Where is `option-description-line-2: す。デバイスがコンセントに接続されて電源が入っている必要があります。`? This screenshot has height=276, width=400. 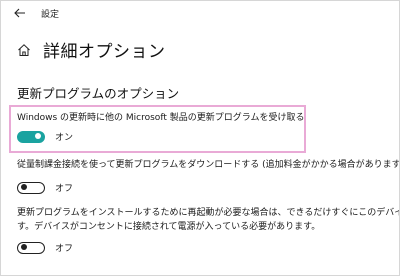 option-description-line-2: す。デバイスがコンセントに接続されて電源が入っている必要があります。 is located at coordinates (169, 227).